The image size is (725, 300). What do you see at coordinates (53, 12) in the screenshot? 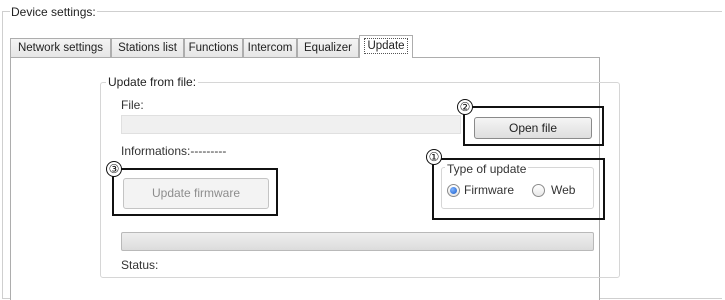
I see `device-settings-title: Device settings:` at bounding box center [53, 12].